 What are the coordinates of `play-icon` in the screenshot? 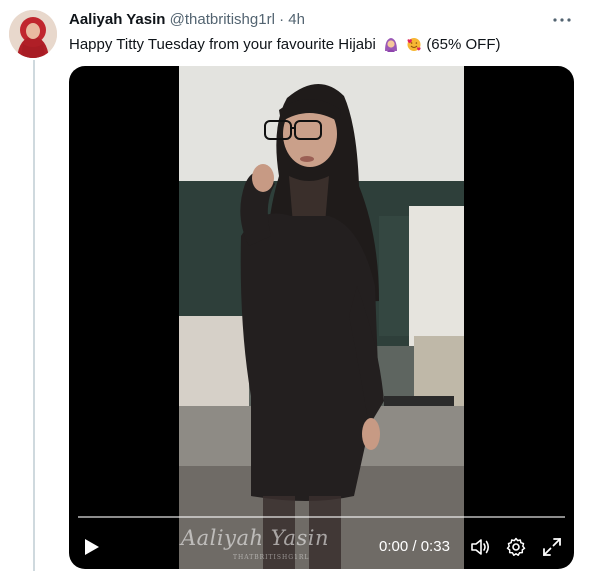 It's located at (92, 547).